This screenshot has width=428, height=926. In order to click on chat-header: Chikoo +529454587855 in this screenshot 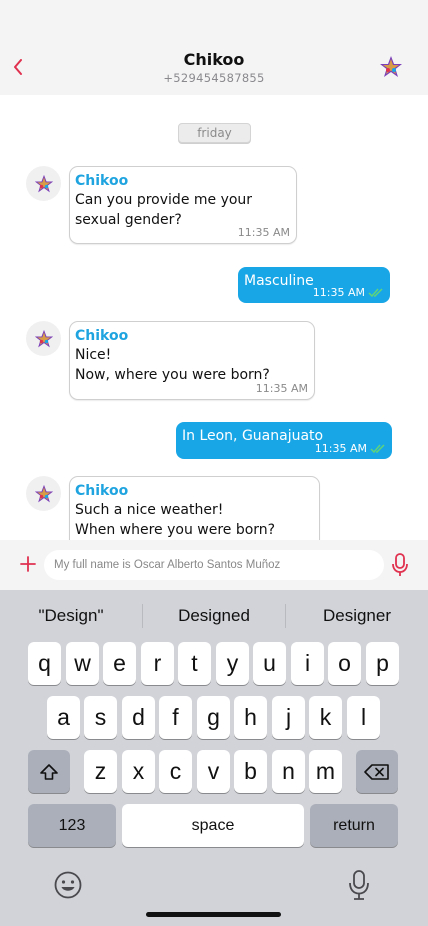, I will do `click(214, 47)`.